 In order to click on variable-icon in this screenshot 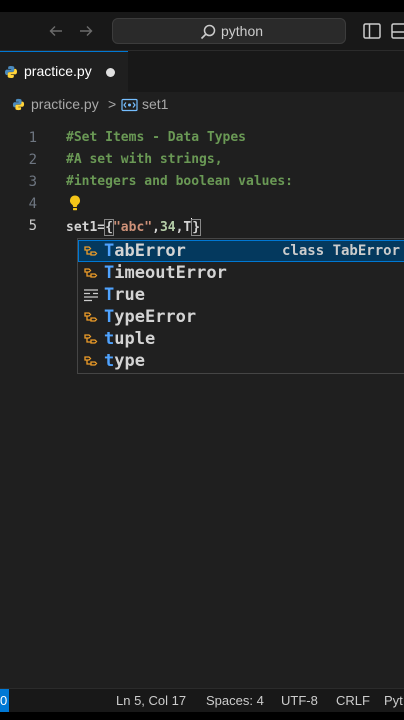, I will do `click(129, 105)`.